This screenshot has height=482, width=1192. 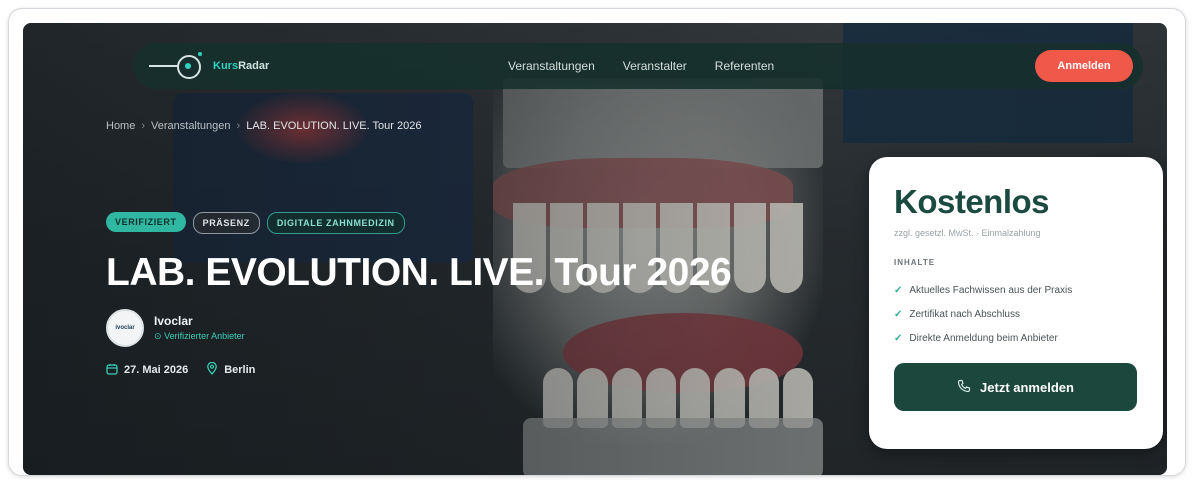 I want to click on feature-text: Direkte Anmeldung beim Anbieter, so click(x=983, y=338).